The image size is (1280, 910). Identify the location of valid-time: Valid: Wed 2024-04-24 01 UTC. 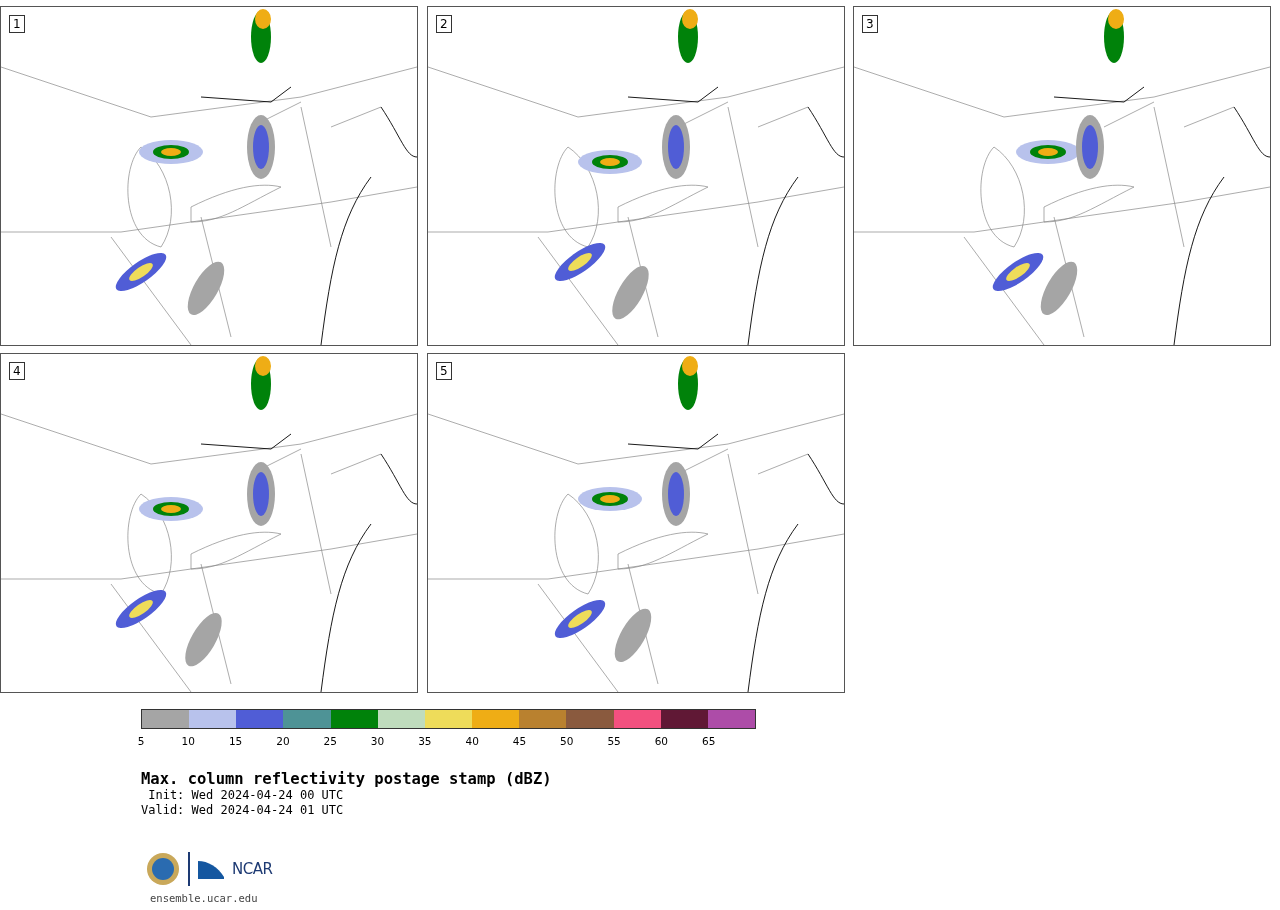
(243, 810).